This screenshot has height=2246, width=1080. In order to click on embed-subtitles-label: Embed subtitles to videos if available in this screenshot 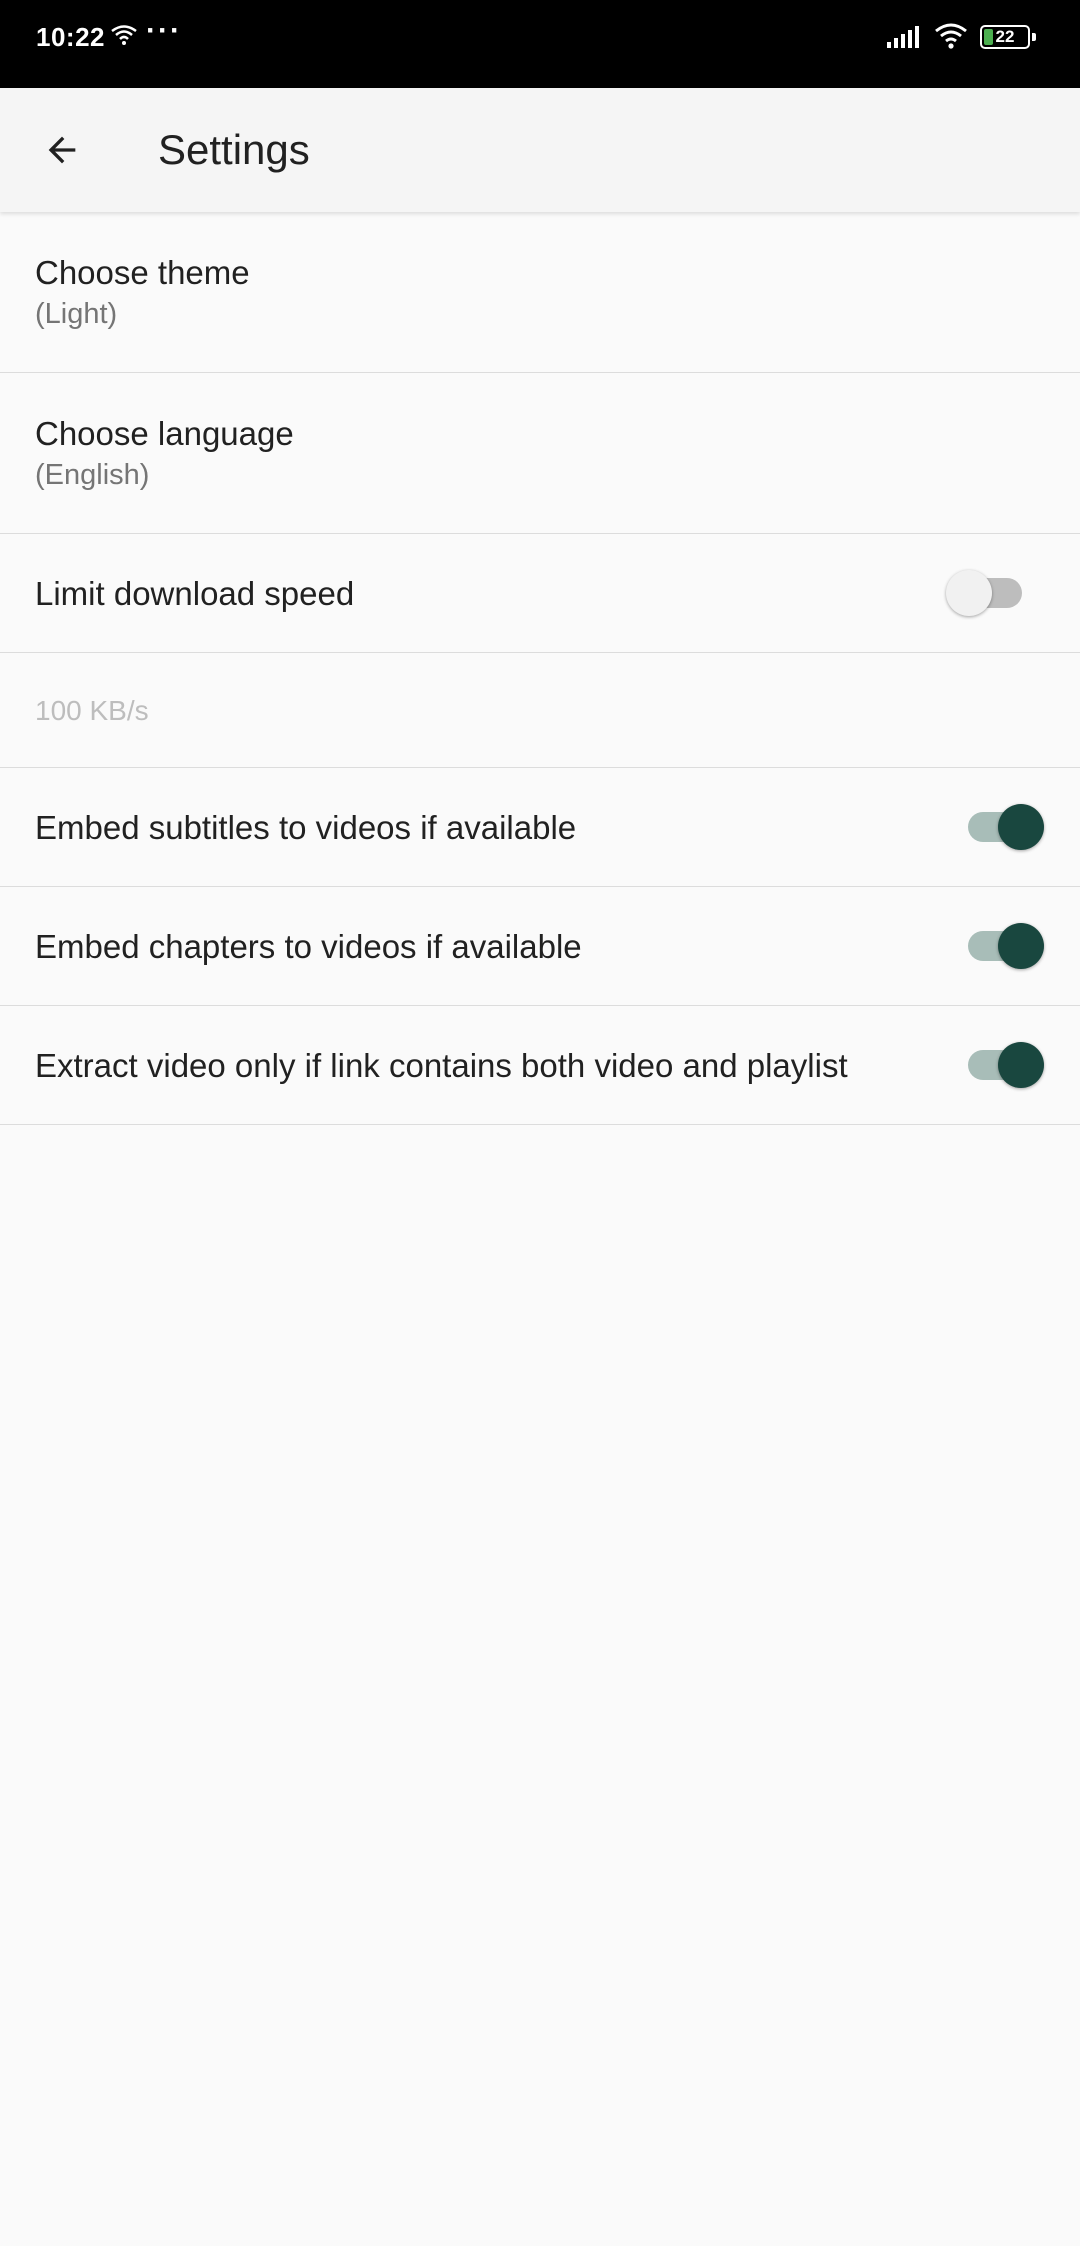, I will do `click(306, 827)`.